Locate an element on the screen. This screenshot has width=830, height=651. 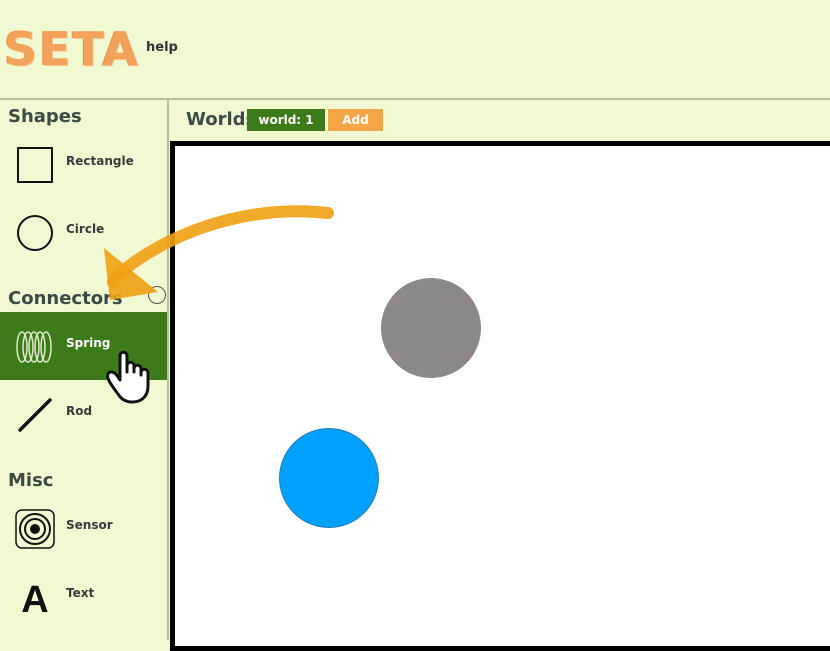
text-icon: A is located at coordinates (34, 598).